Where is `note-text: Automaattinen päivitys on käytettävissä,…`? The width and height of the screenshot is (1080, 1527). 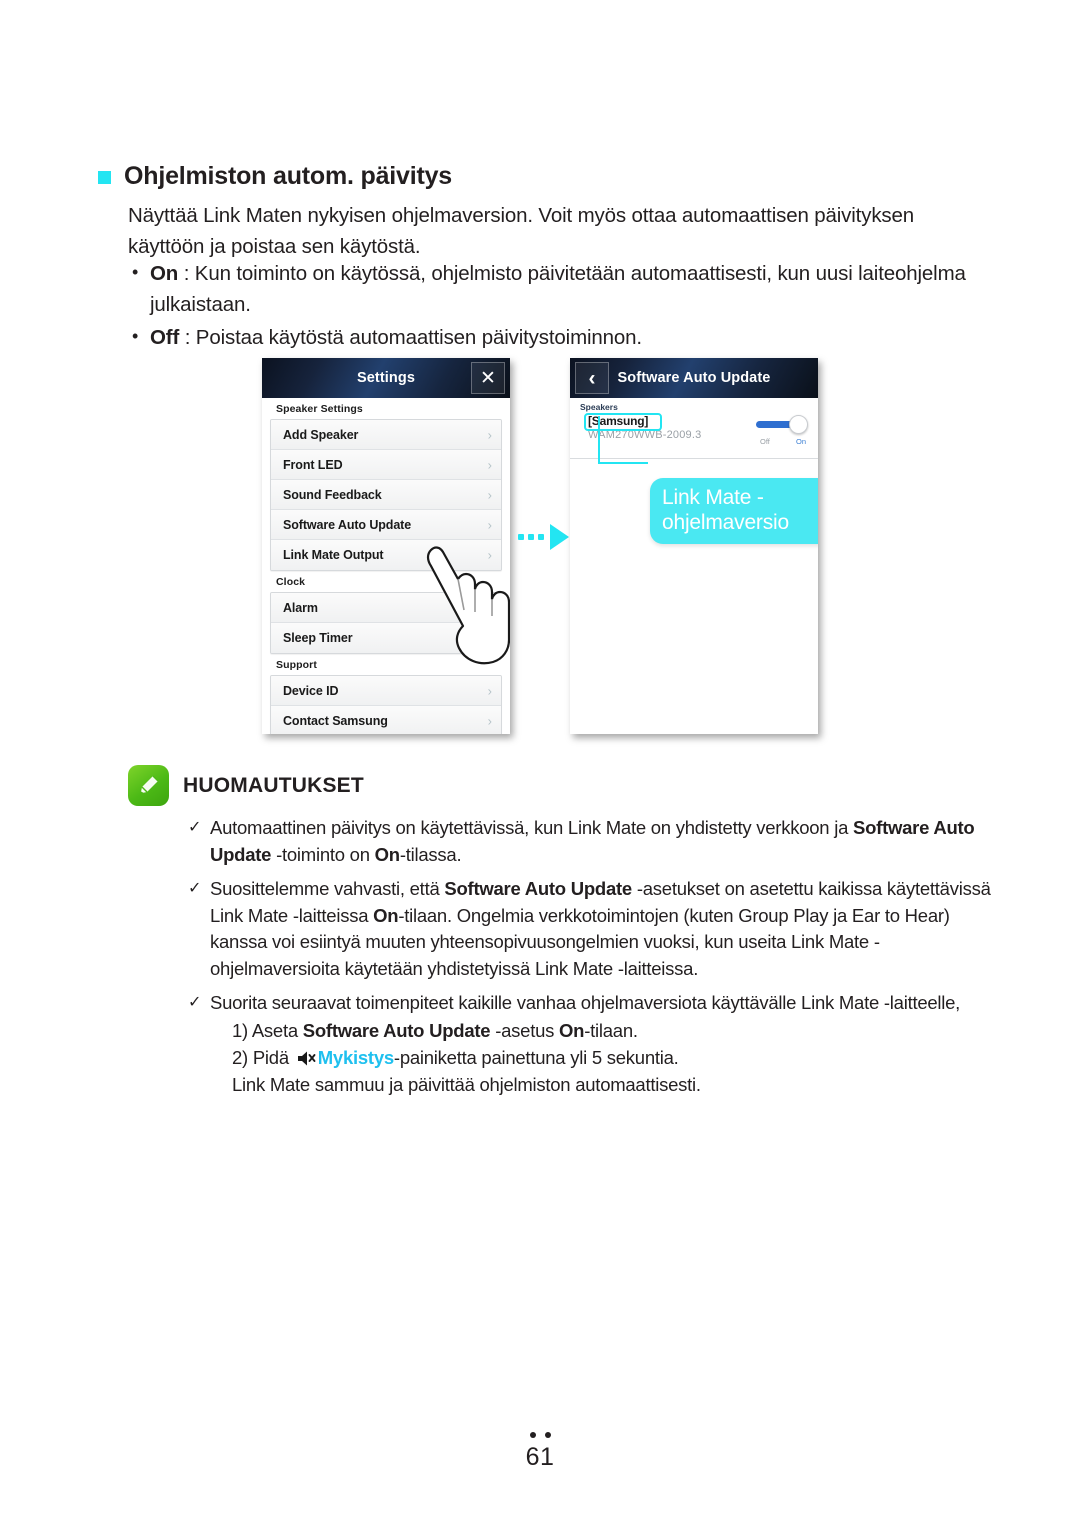
note-text: Automaattinen päivitys on käytettävissä,… is located at coordinates (532, 827).